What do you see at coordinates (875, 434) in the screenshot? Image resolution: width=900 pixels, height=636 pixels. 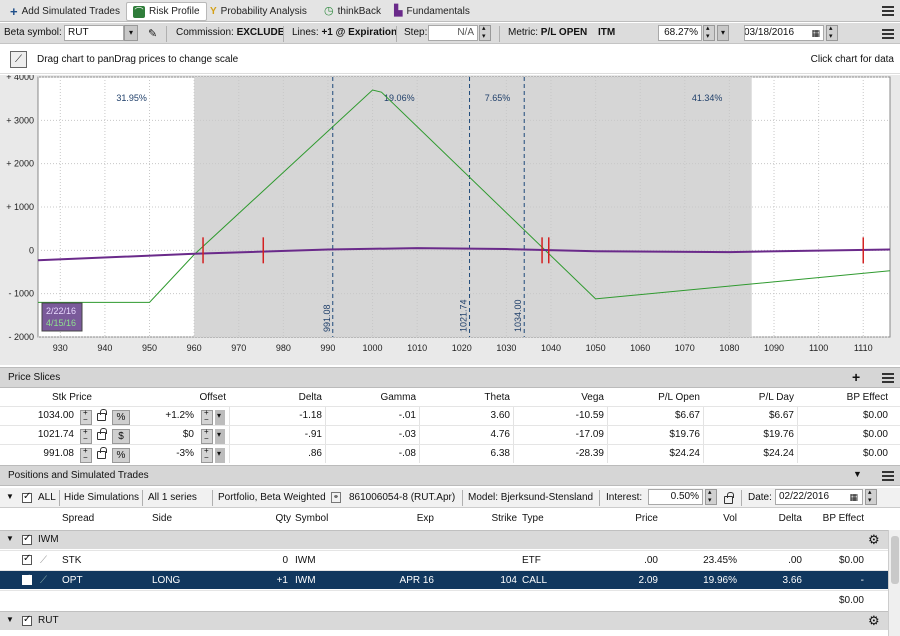 I see `bp-effect-cell: $0.00` at bounding box center [875, 434].